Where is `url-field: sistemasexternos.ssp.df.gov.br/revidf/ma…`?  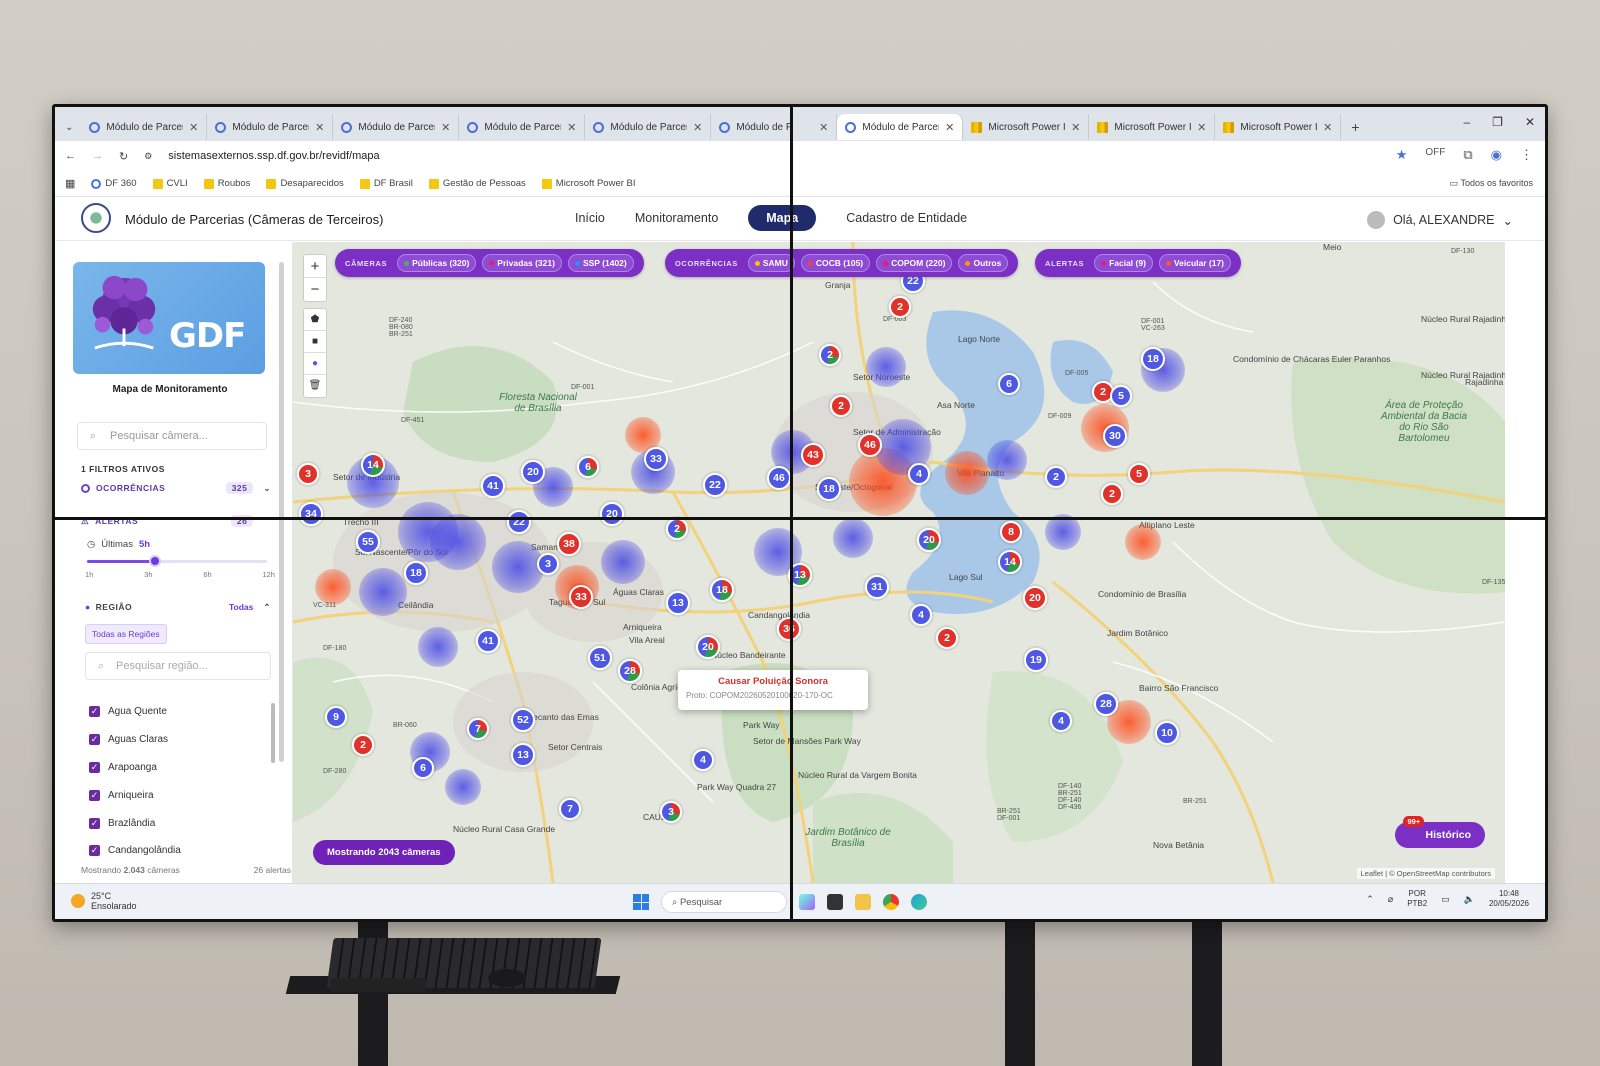
url-field: sistemasexternos.ssp.df.gov.br/revidf/ma… is located at coordinates (273, 156).